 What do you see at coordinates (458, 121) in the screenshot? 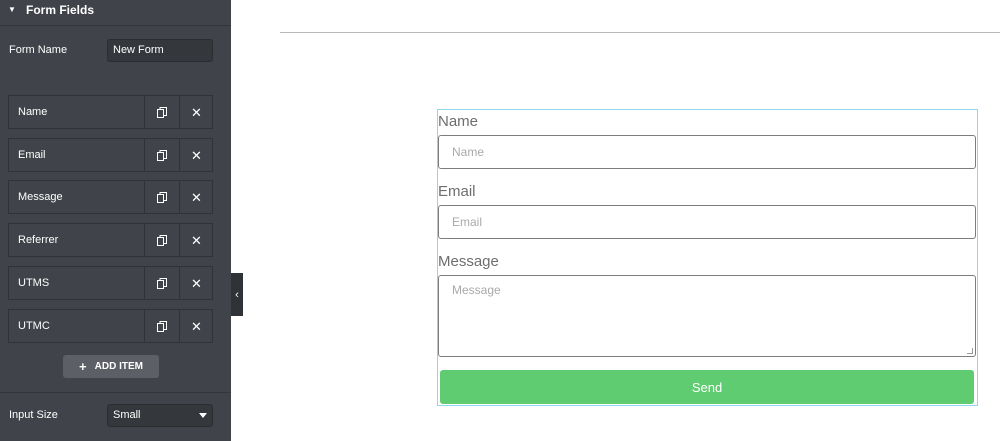
I see `name-field-label: Name` at bounding box center [458, 121].